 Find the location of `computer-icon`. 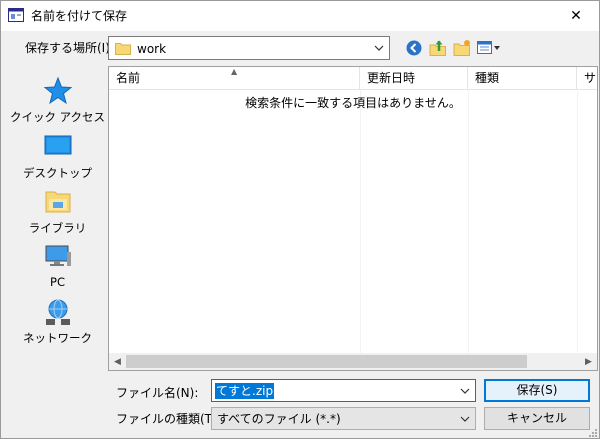

computer-icon is located at coordinates (58, 257).